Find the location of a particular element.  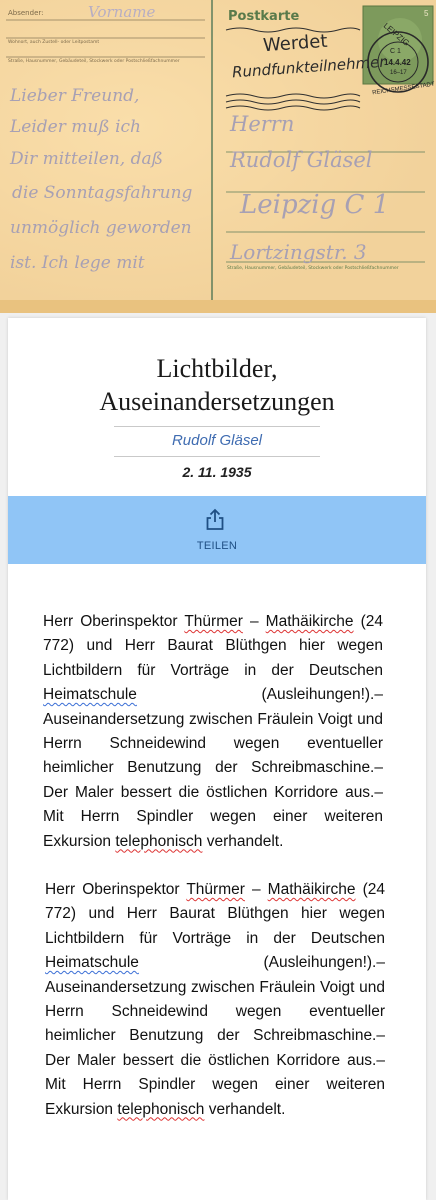

address-line-1-label: Wohnort, auch Zustell- oder Leitpostamt is located at coordinates (54, 42).